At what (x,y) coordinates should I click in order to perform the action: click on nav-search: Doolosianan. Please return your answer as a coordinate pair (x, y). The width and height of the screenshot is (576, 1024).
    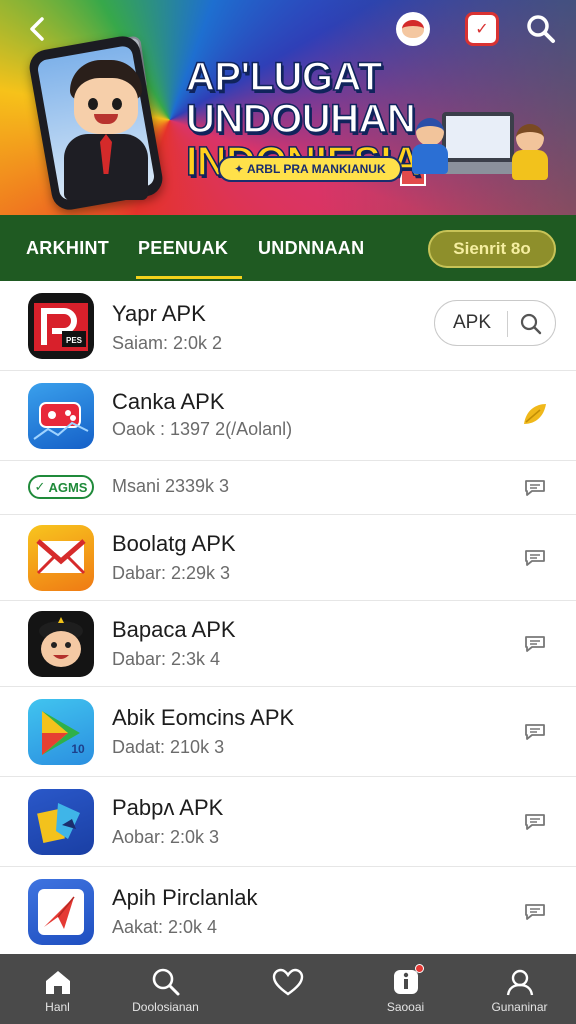
    Looking at the image, I should click on (165, 989).